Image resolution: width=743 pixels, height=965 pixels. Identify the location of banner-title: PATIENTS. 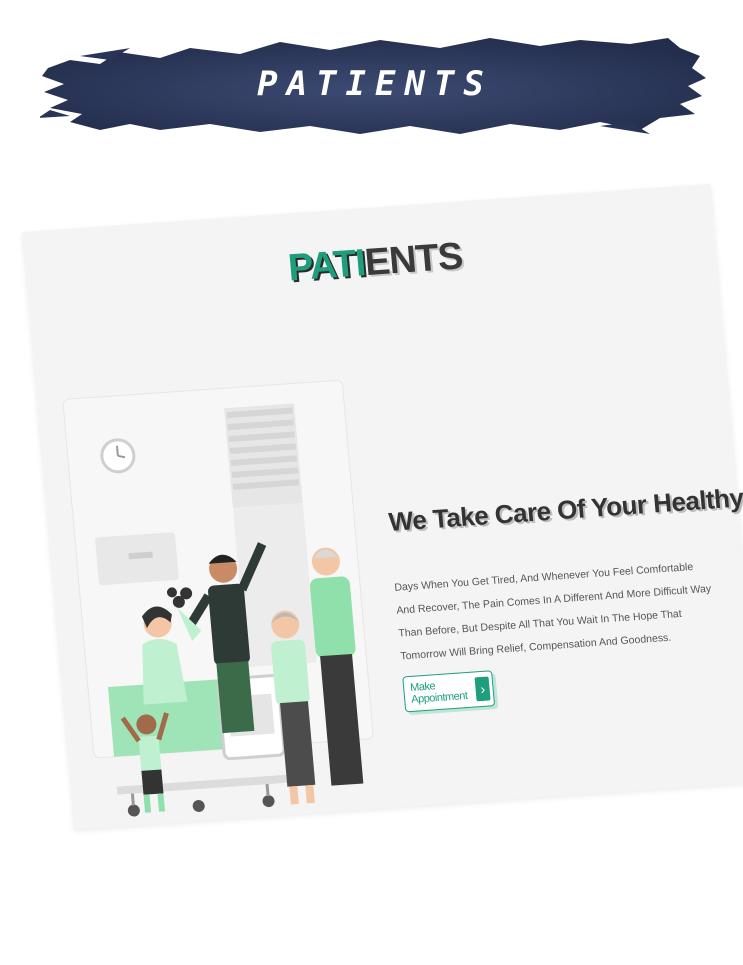
(375, 84).